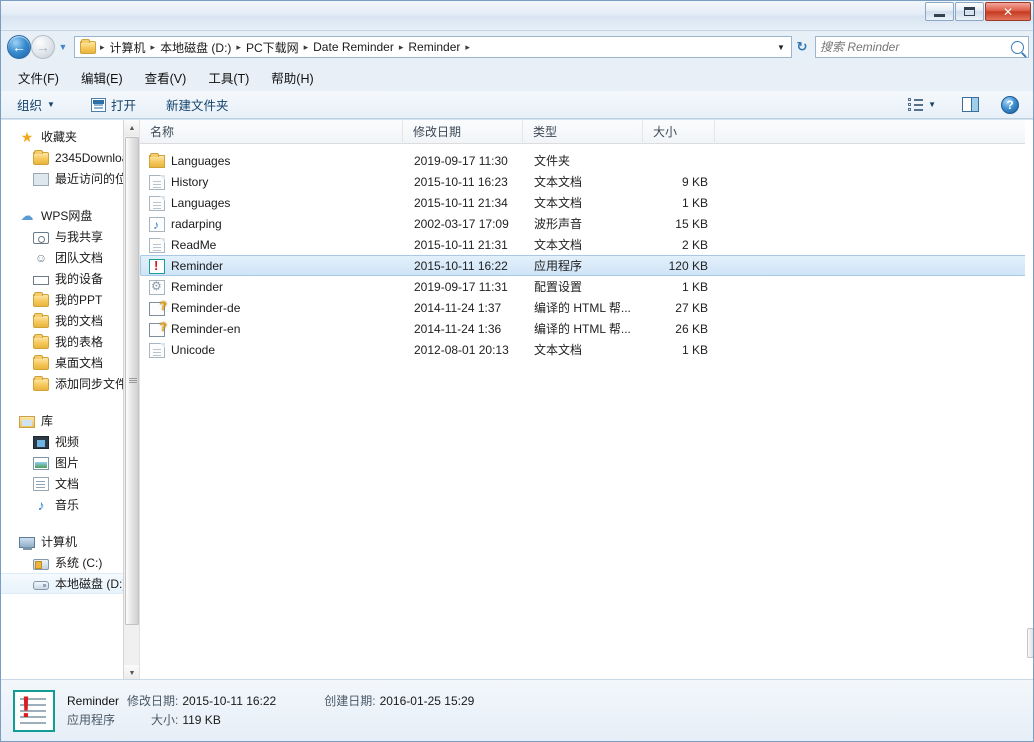 The image size is (1034, 742). Describe the element at coordinates (70, 562) in the screenshot. I see `sidebar-item-system-c: 系统 (C:)` at that location.